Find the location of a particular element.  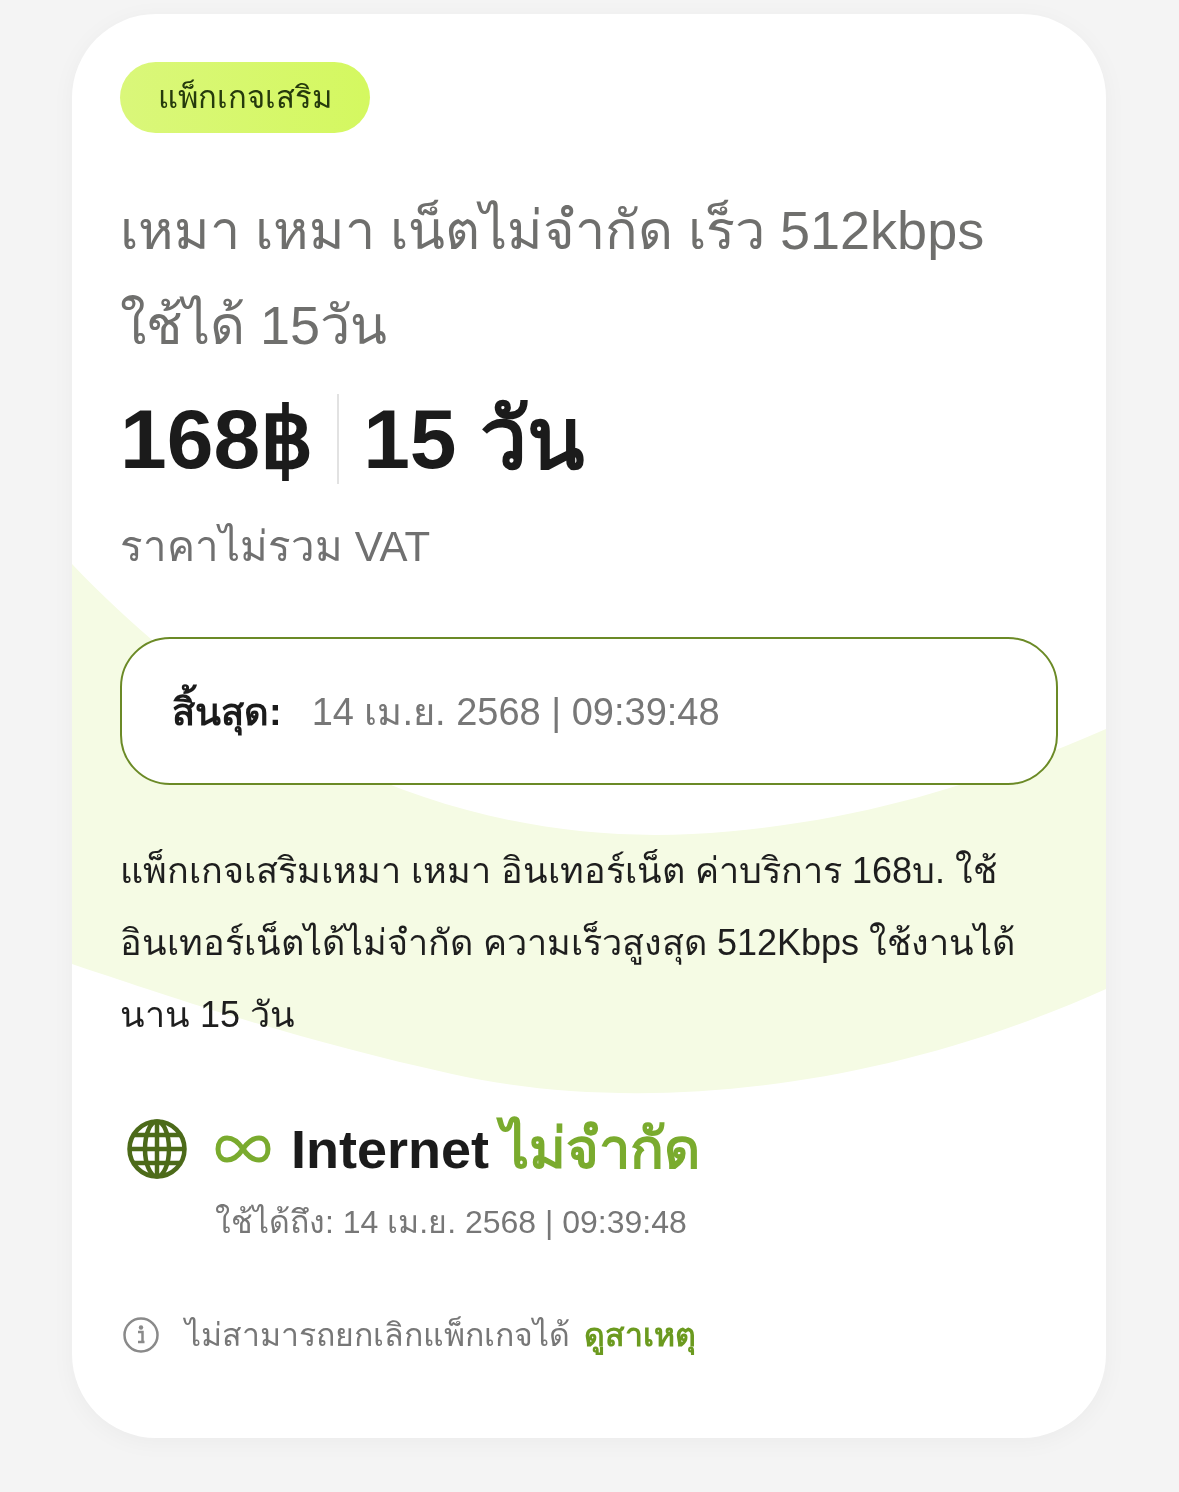

see-reason-link: ดูสาเหตุ is located at coordinates (640, 1334).